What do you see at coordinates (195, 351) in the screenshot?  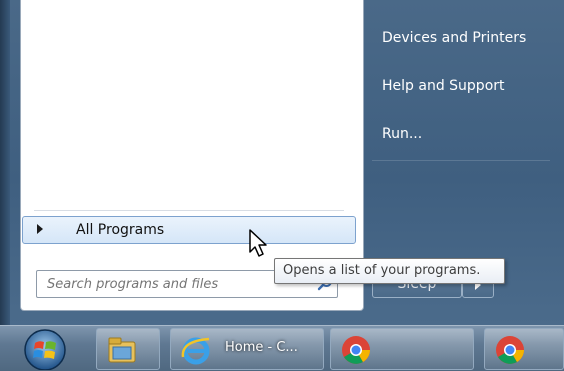 I see `internet-explorer-icon` at bounding box center [195, 351].